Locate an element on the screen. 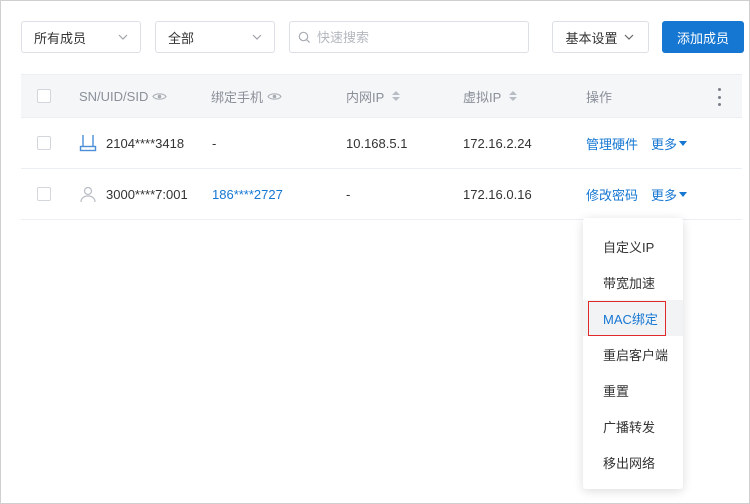  lan-ip-cell: - is located at coordinates (348, 194).